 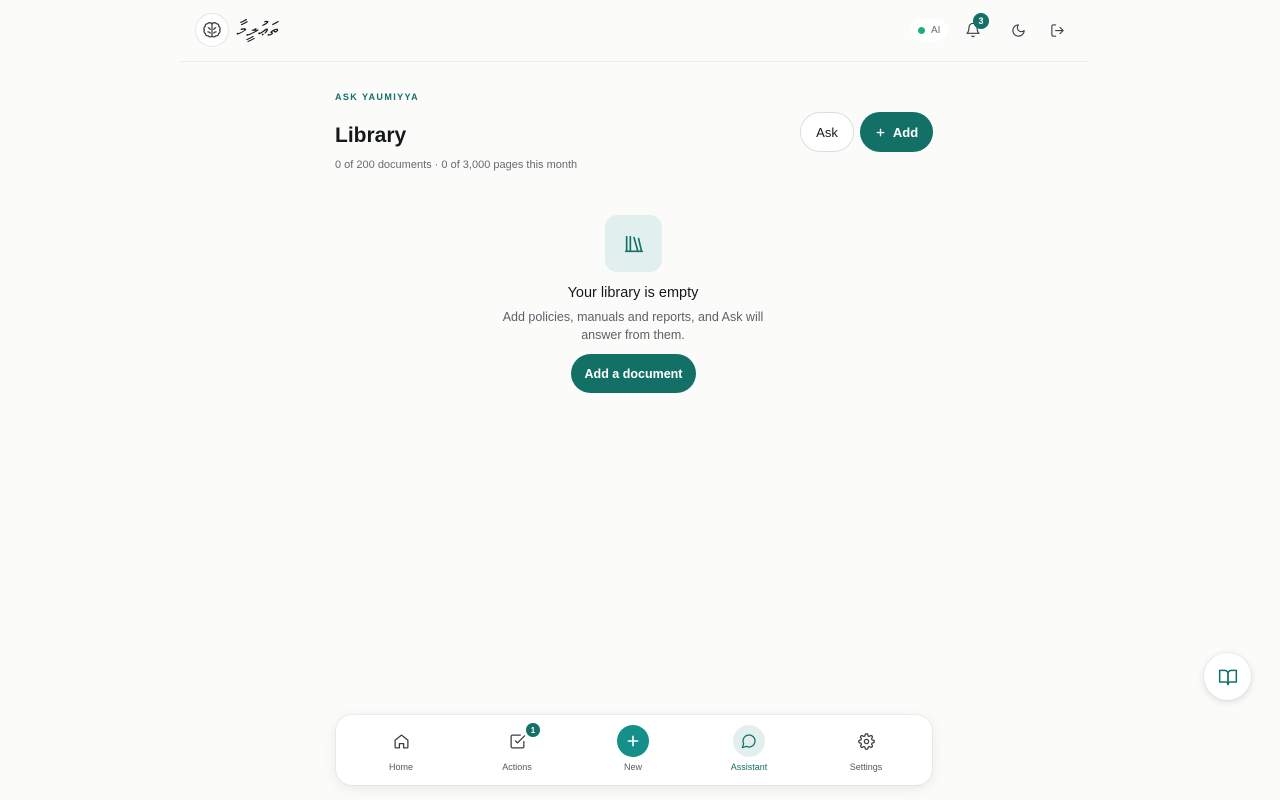 I want to click on nav-item-actions: 1 Actions, so click(x=517, y=750).